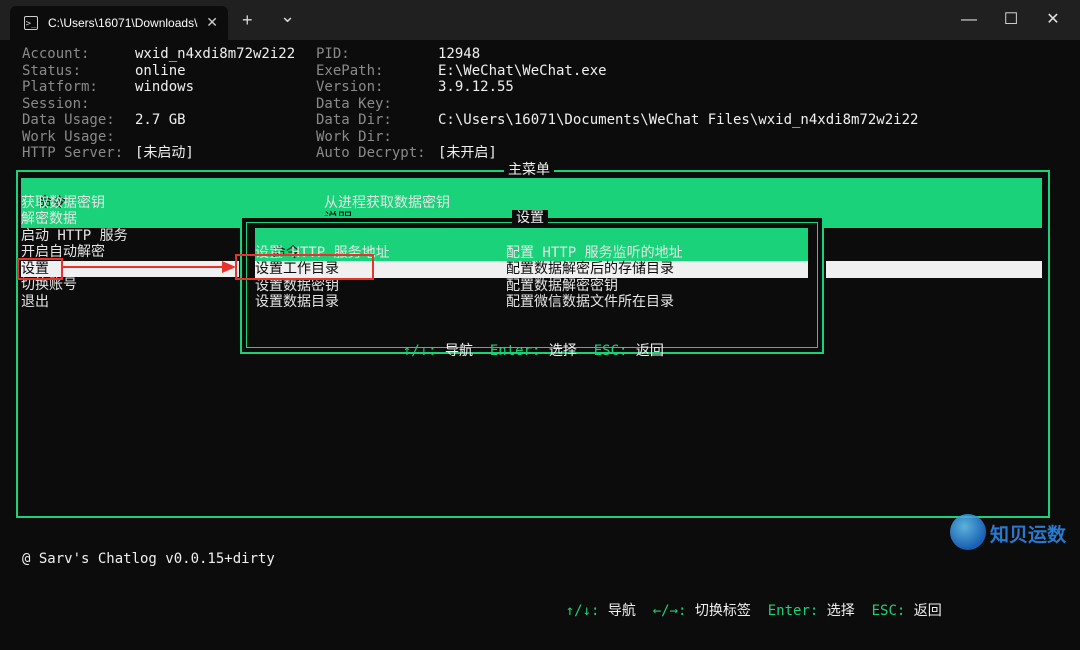 The image size is (1080, 650). I want to click on main-menu-item-command: 获取数据密钥, so click(63, 202).